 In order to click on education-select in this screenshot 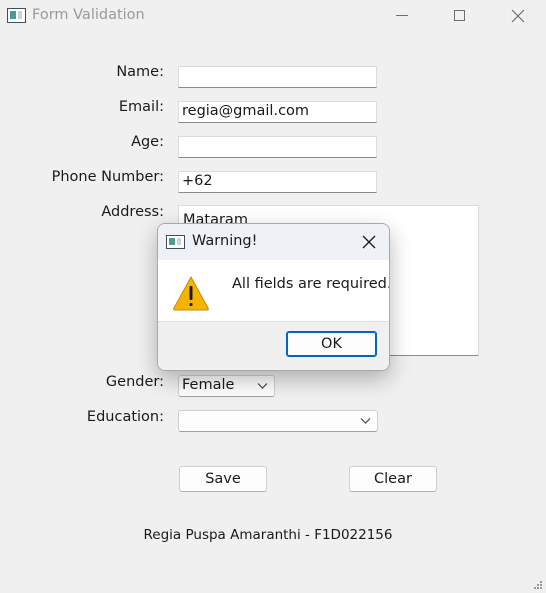, I will do `click(278, 421)`.